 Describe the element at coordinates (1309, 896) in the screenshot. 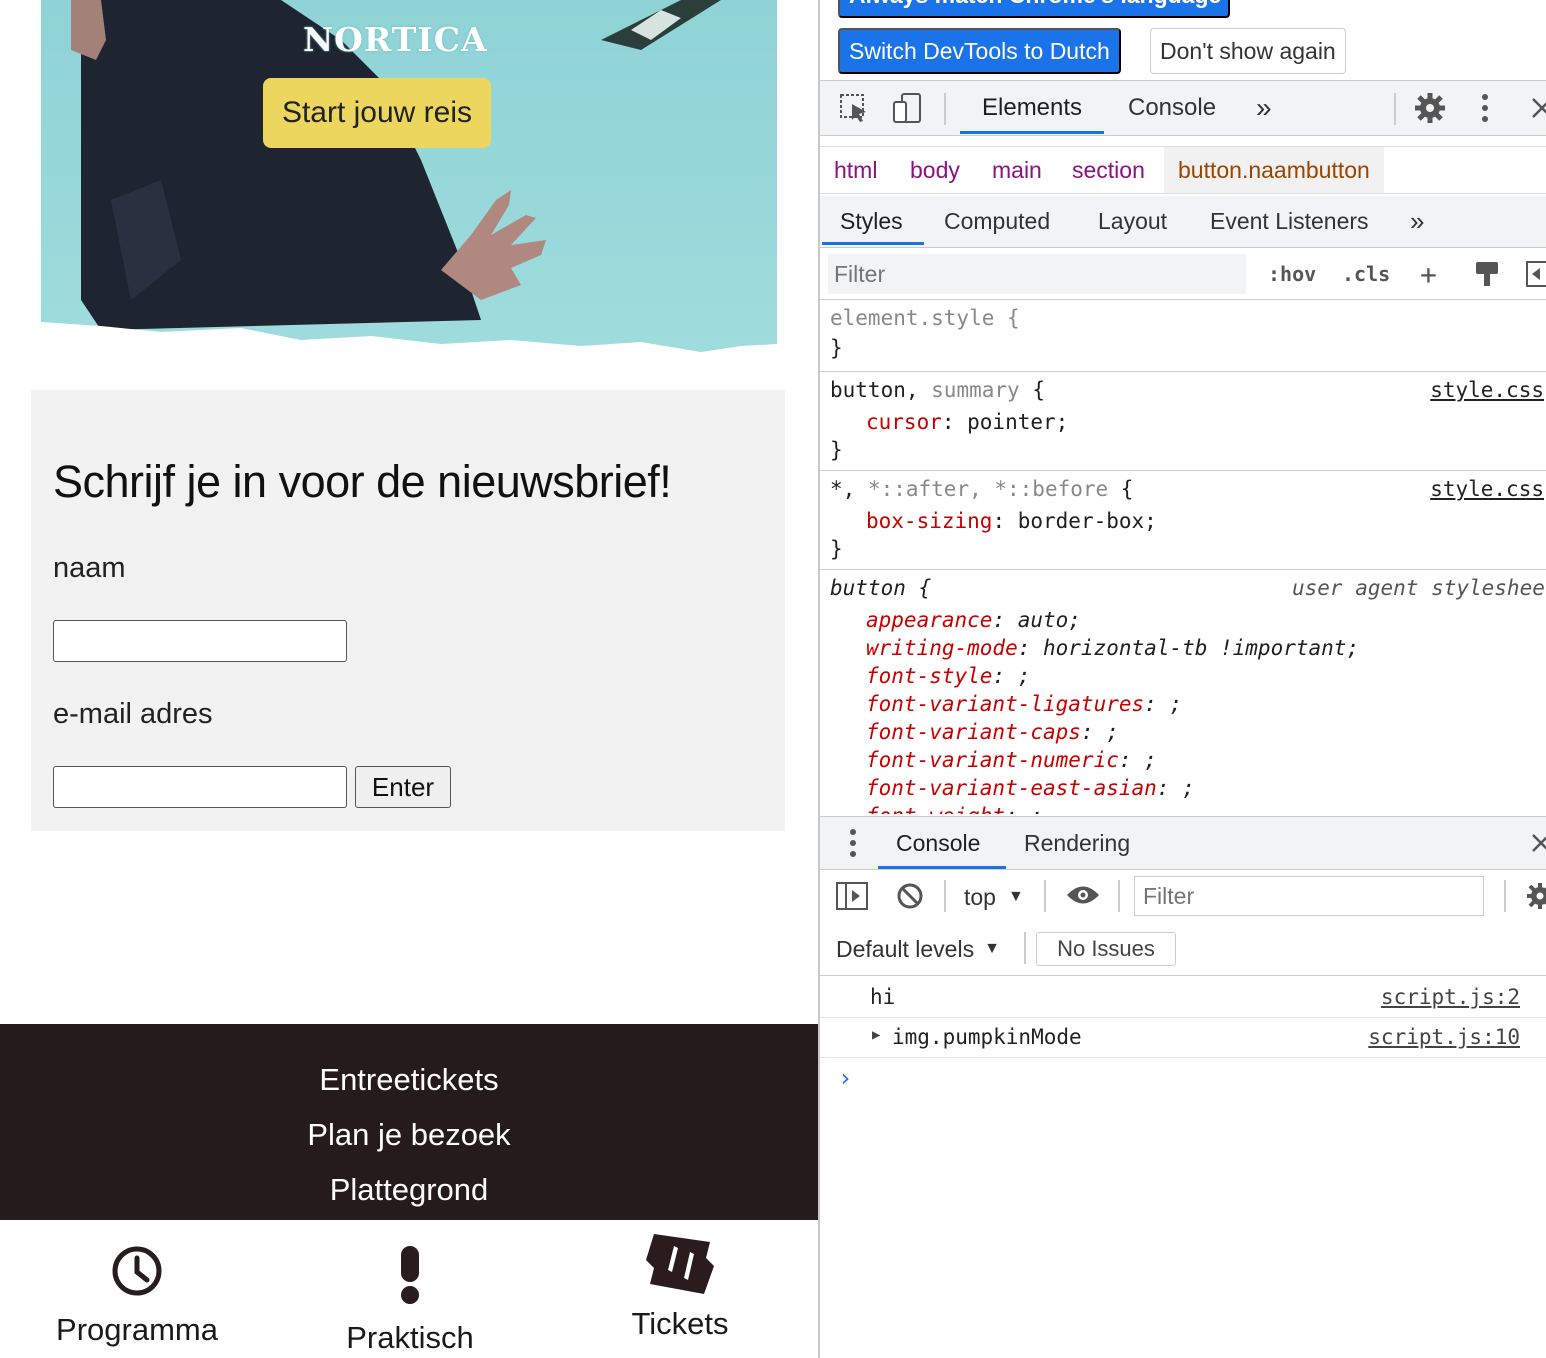

I see `console-filter-input` at that location.